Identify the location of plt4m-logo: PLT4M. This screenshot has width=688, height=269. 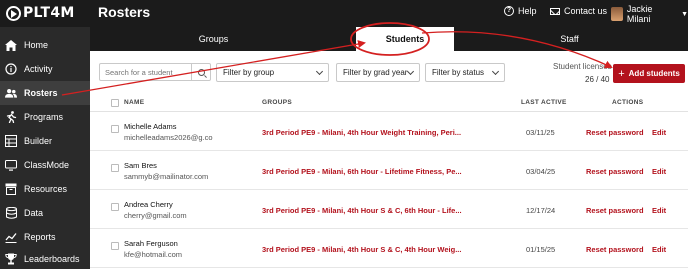
(40, 13).